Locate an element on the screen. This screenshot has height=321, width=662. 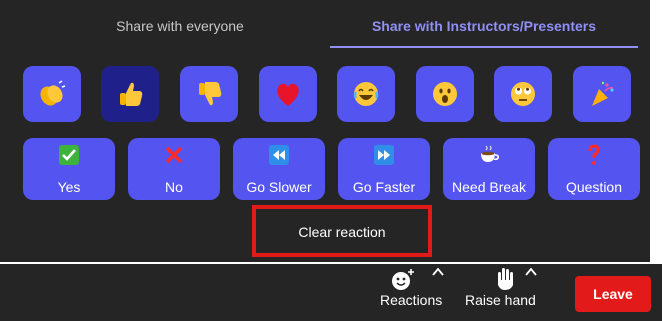
reaction-surprised-button is located at coordinates (445, 94).